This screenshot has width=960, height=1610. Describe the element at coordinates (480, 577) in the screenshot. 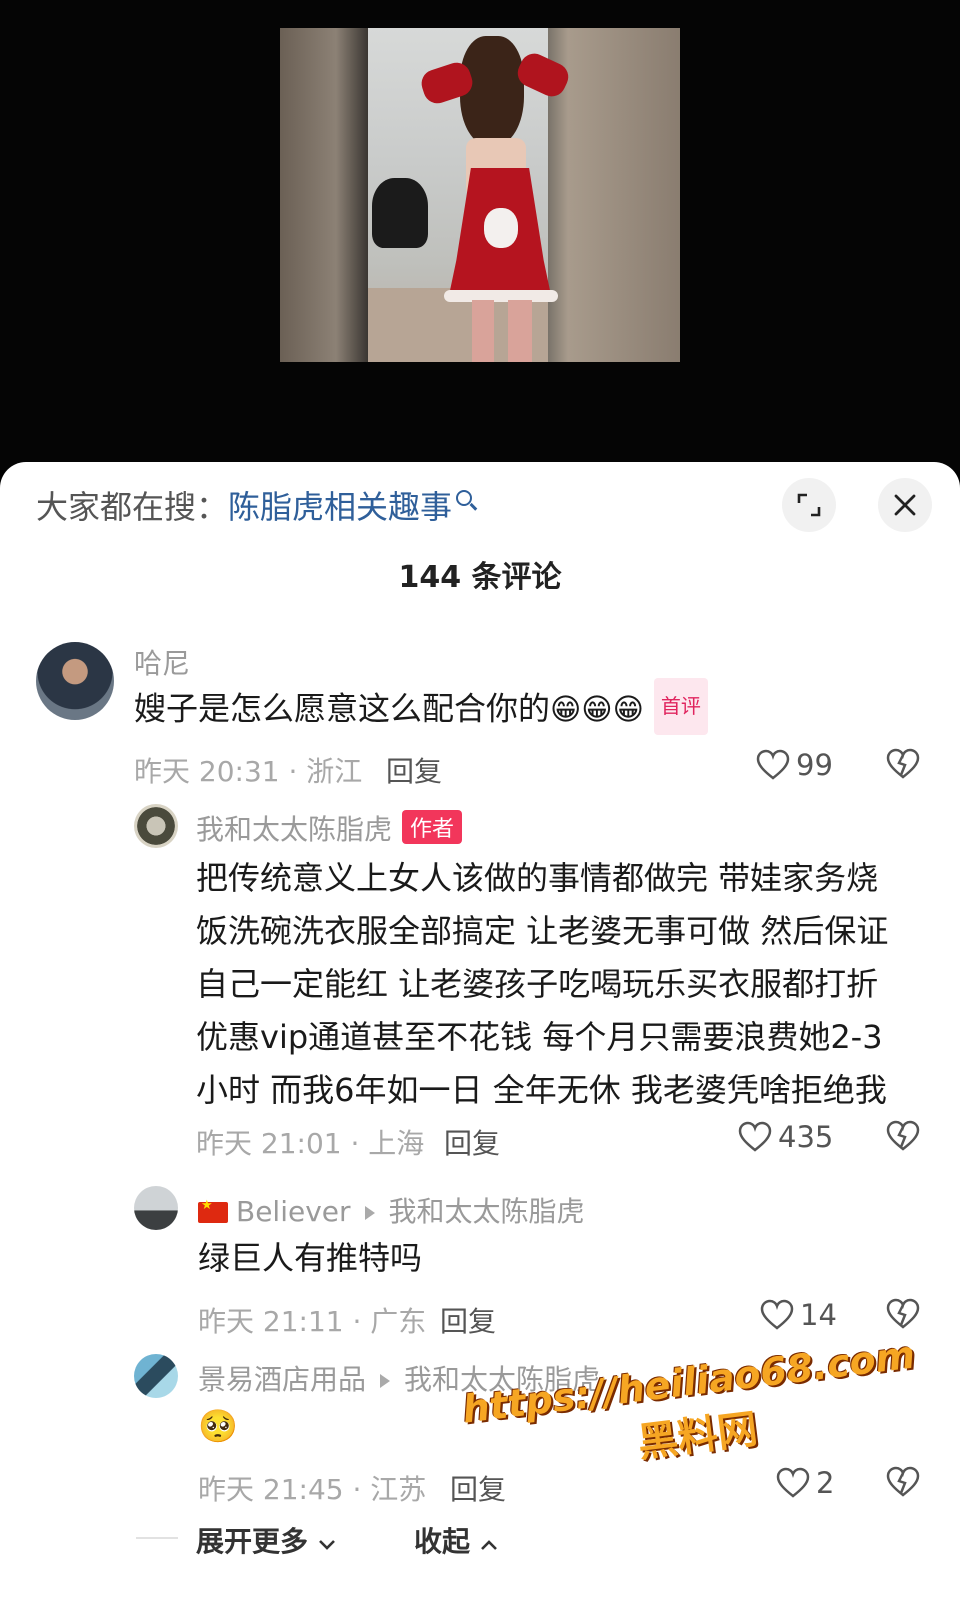

I see `comment-count: 144 条评论` at that location.